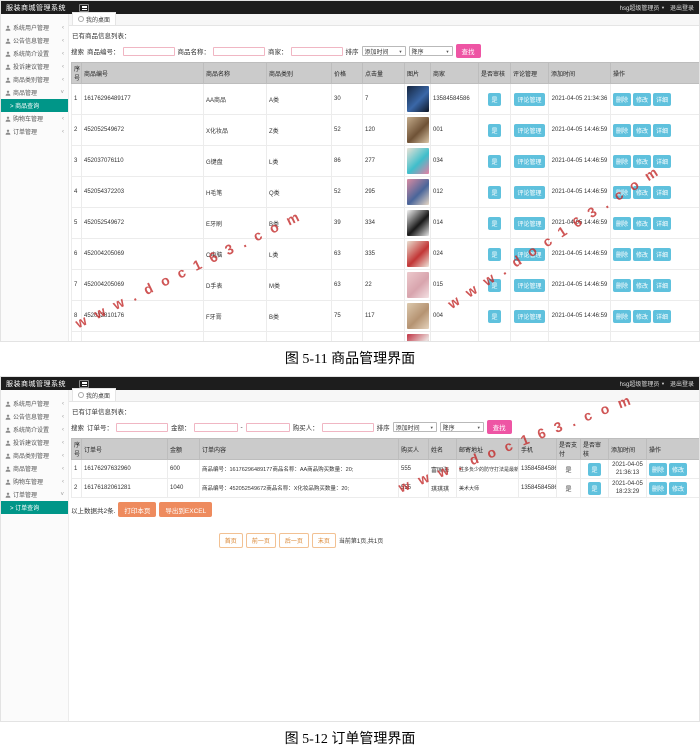 This screenshot has width=700, height=756. What do you see at coordinates (261, 540) in the screenshot?
I see `prev-page-button: 前一页` at bounding box center [261, 540].